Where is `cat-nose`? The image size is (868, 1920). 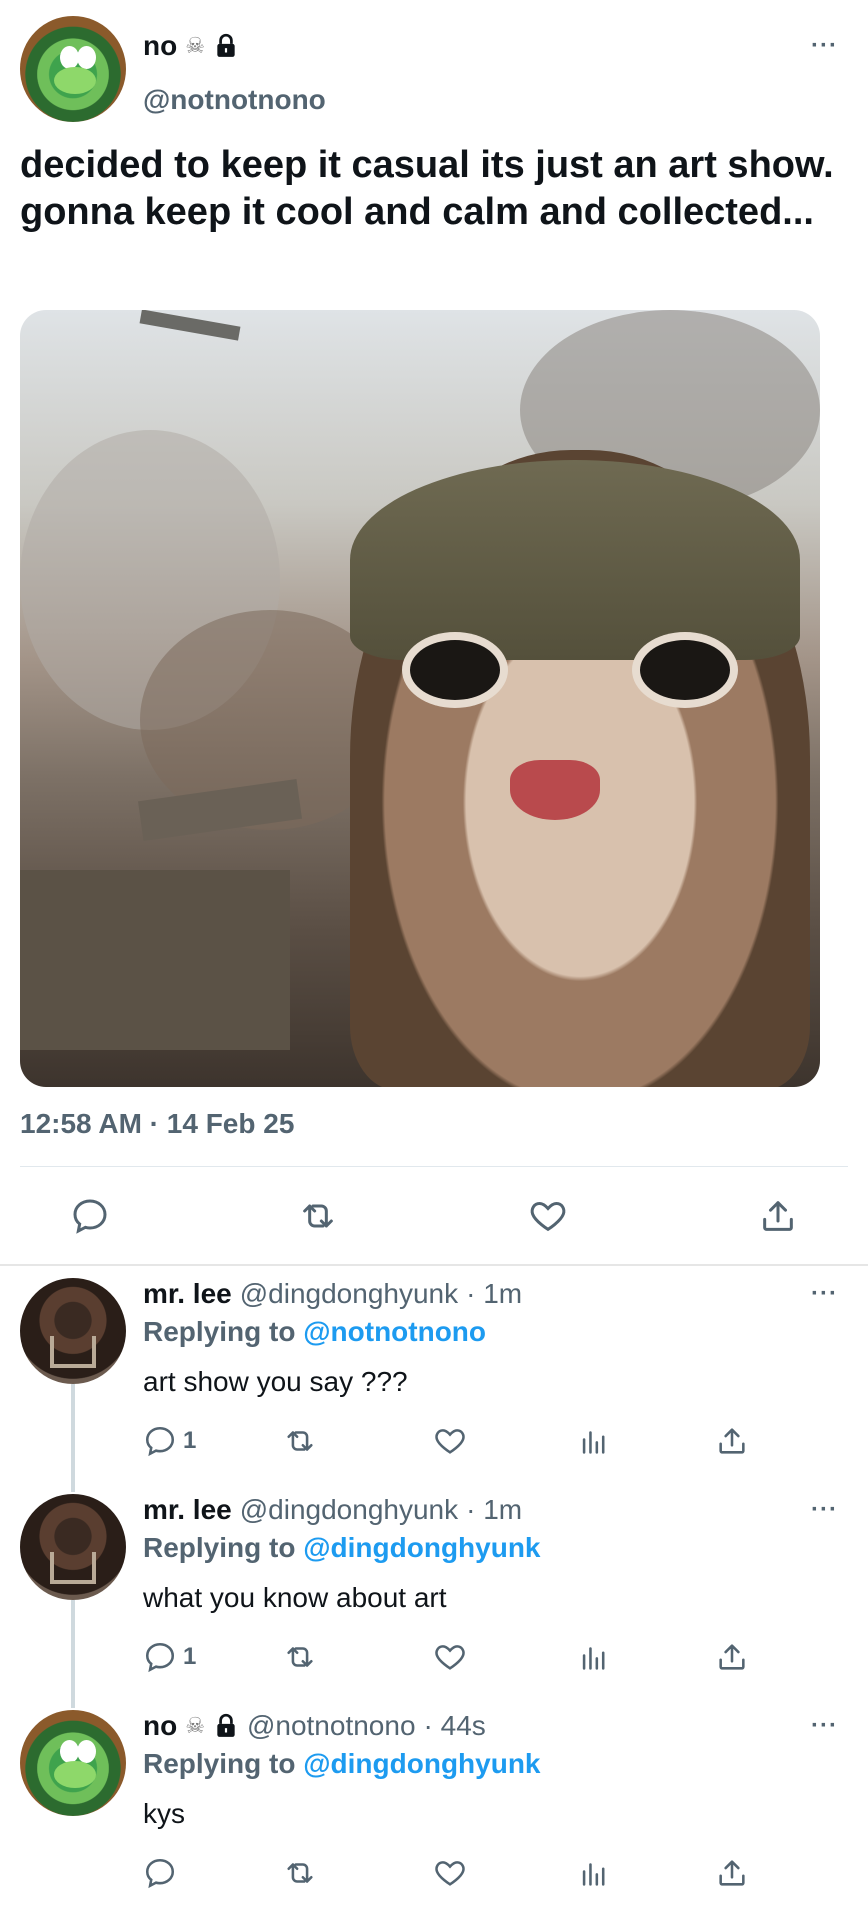 cat-nose is located at coordinates (555, 790).